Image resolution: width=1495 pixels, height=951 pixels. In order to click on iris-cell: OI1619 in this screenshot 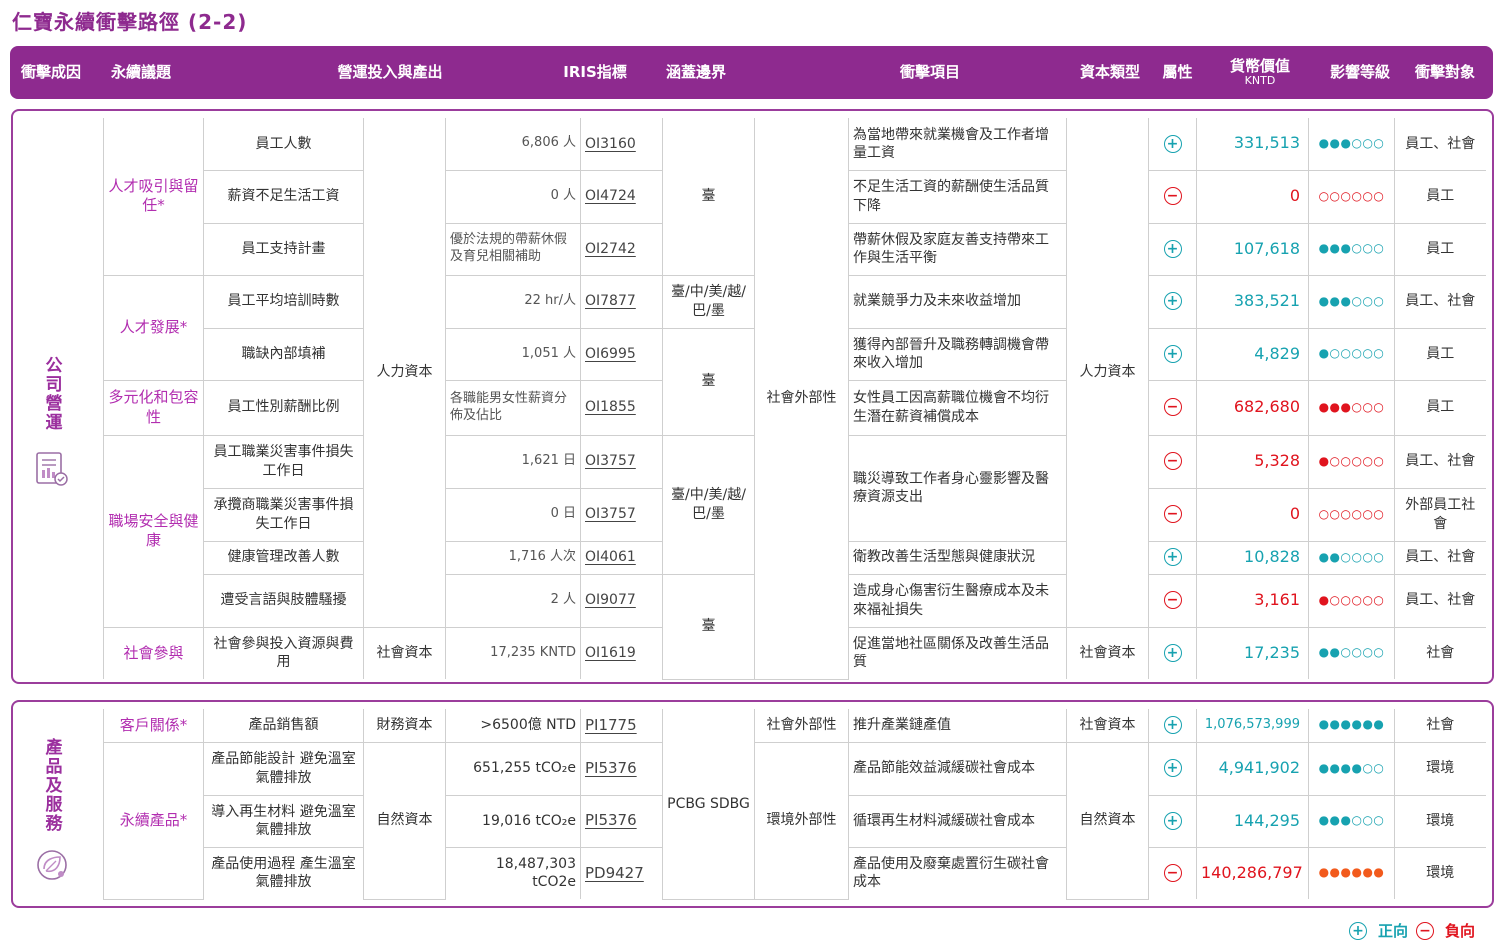, I will do `click(621, 652)`.